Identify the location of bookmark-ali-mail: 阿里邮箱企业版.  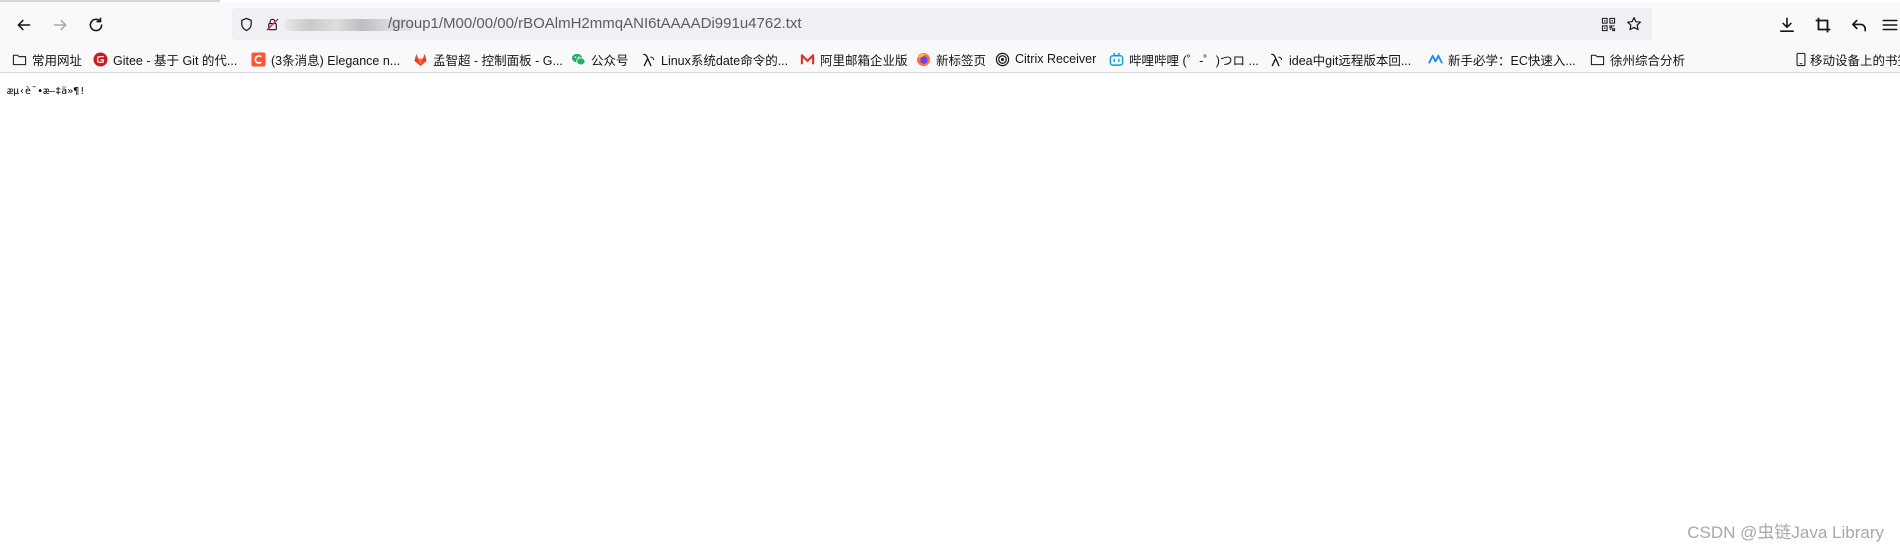
(854, 59).